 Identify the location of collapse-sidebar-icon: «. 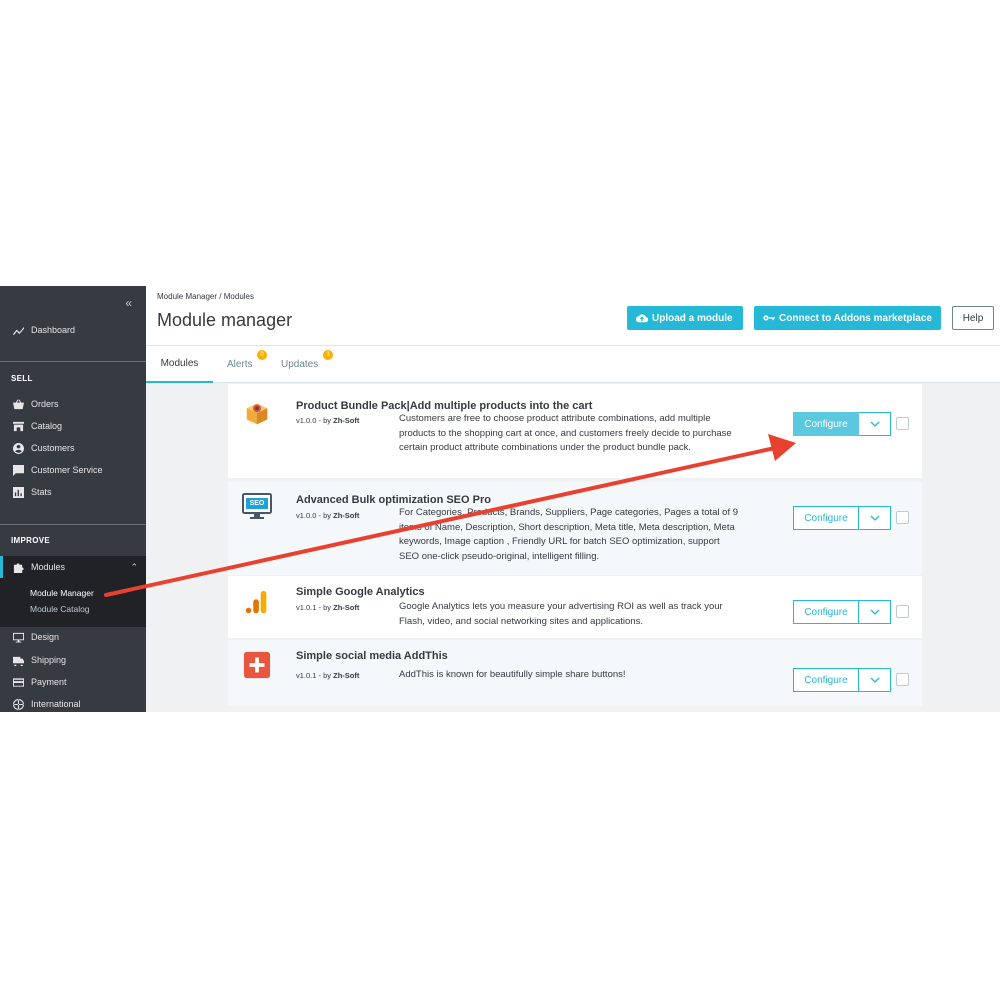
(128, 303).